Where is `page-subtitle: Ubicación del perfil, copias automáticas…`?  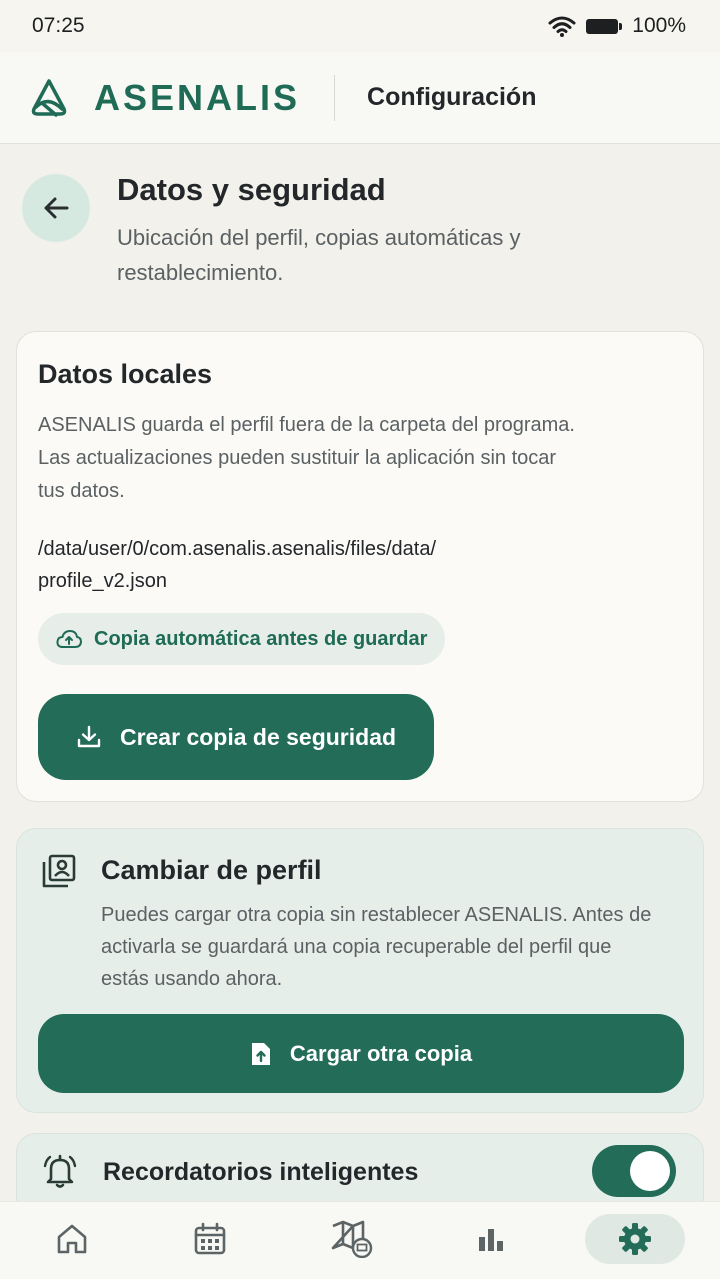 page-subtitle: Ubicación del perfil, copias automáticas… is located at coordinates (319, 255).